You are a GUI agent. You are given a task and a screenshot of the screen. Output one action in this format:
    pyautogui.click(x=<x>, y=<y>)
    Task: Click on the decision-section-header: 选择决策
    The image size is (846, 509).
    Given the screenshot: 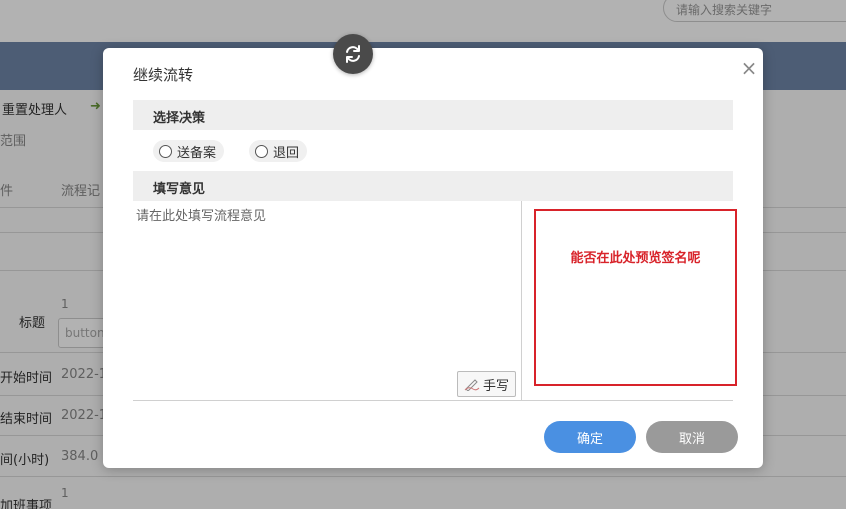 What is the action you would take?
    pyautogui.click(x=433, y=115)
    